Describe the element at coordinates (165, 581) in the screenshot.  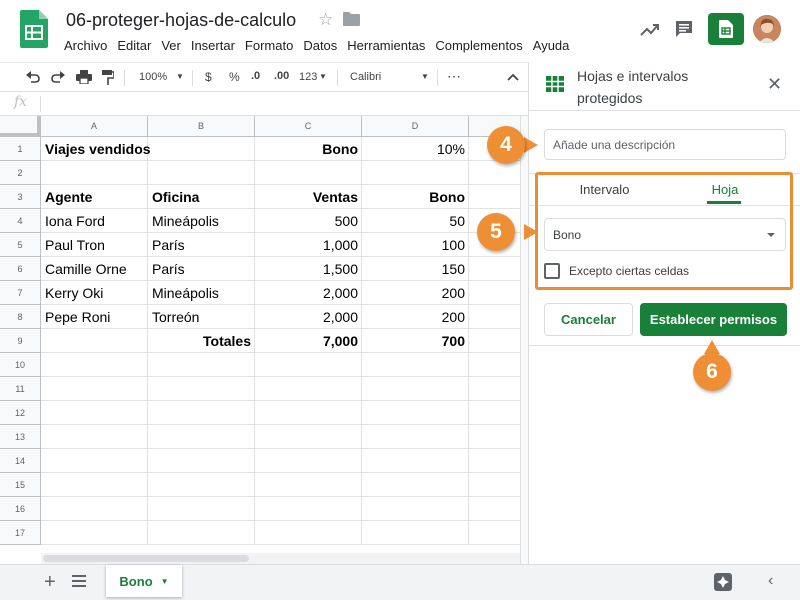
I see `sheet-tab-caret-icon: ▼` at that location.